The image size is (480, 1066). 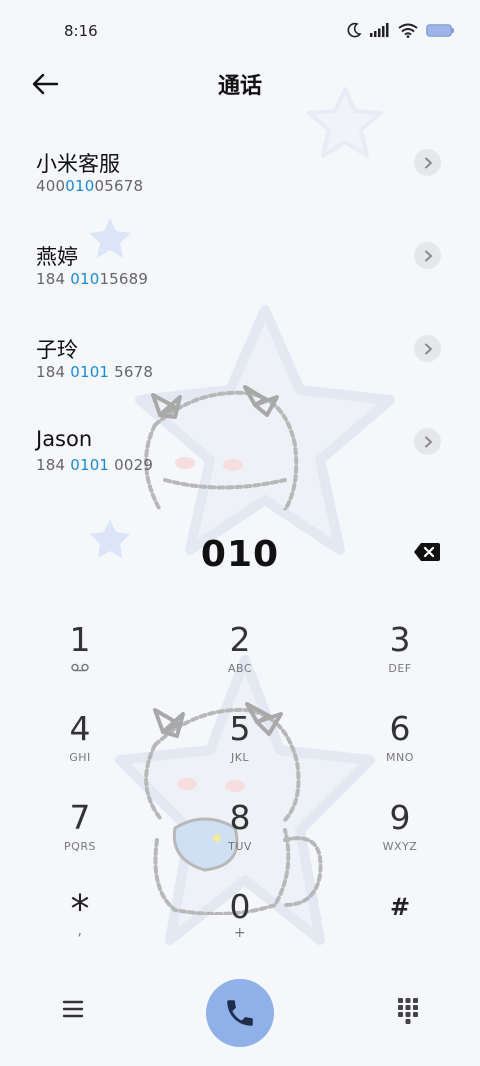 I want to click on page-title: 通话, so click(x=239, y=86).